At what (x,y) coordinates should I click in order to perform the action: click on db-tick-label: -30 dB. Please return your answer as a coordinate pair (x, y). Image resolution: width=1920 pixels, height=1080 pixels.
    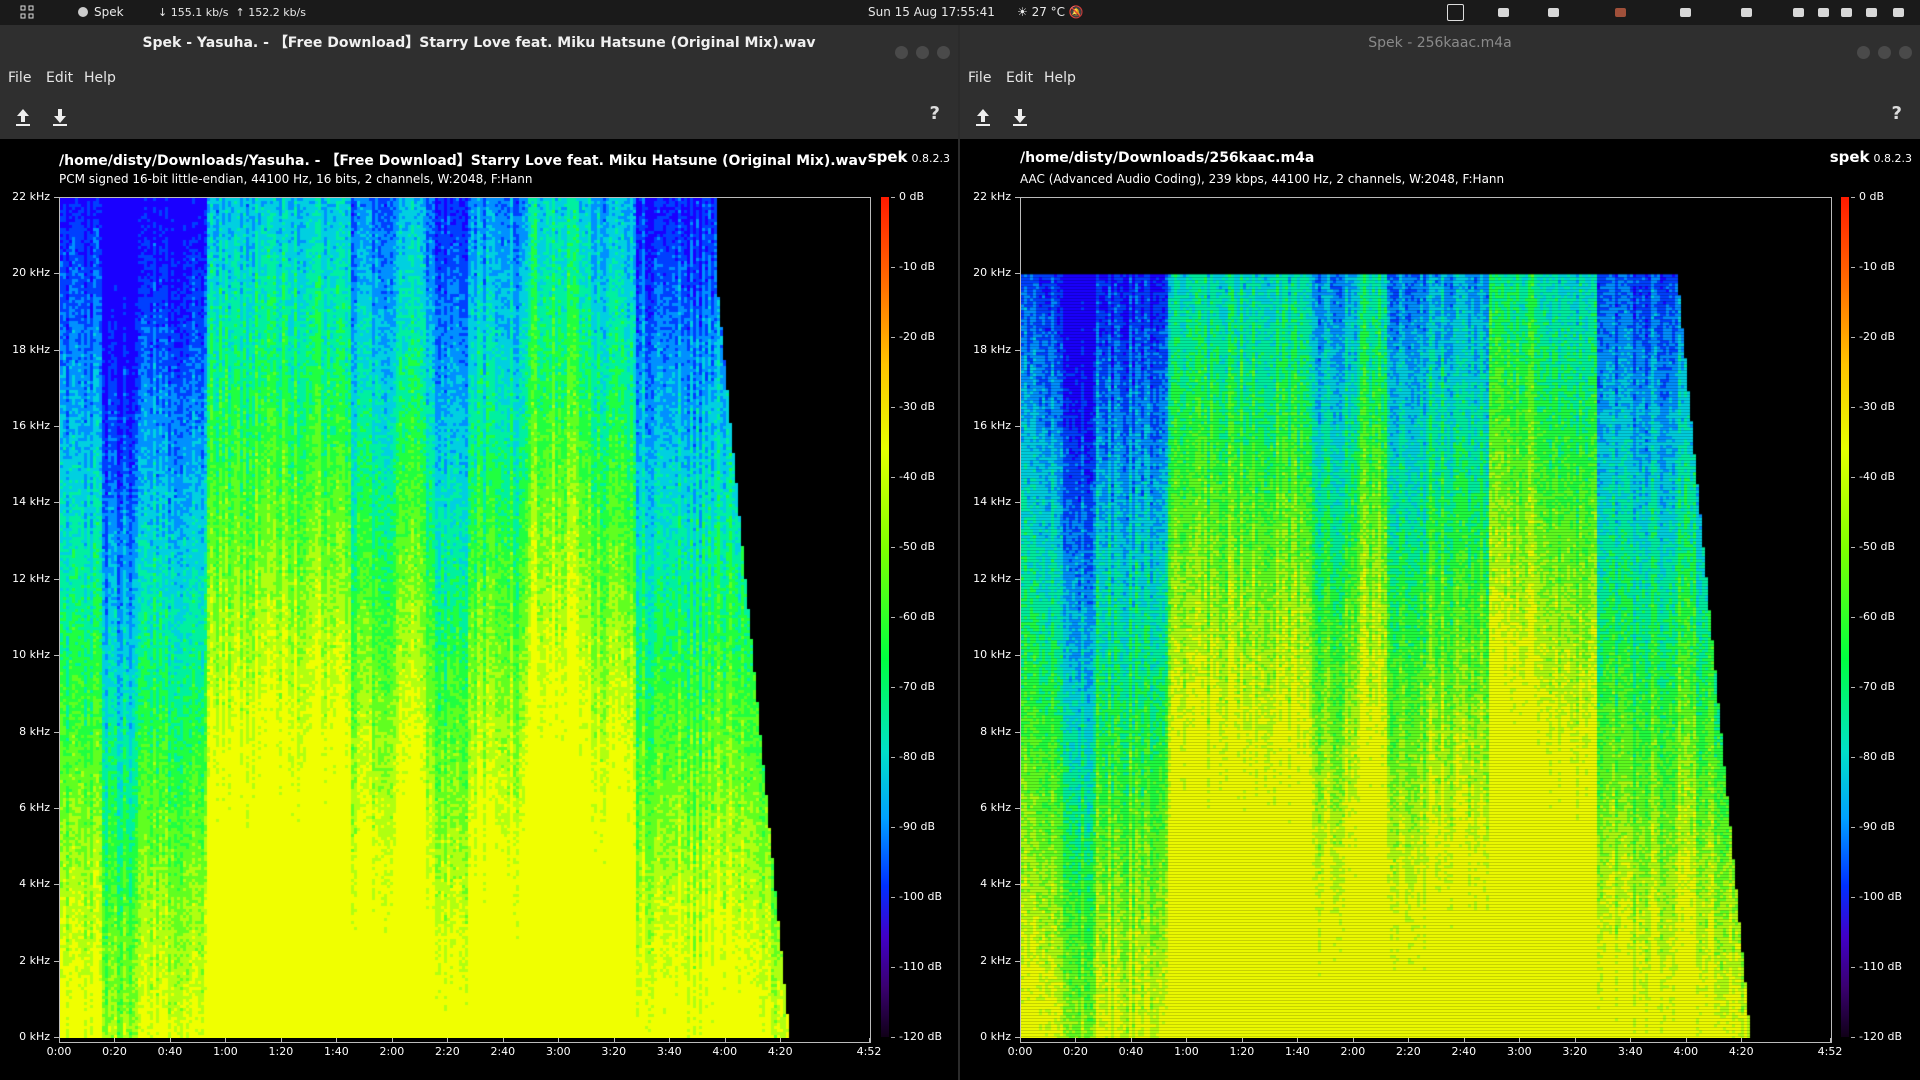
    Looking at the image, I should click on (917, 406).